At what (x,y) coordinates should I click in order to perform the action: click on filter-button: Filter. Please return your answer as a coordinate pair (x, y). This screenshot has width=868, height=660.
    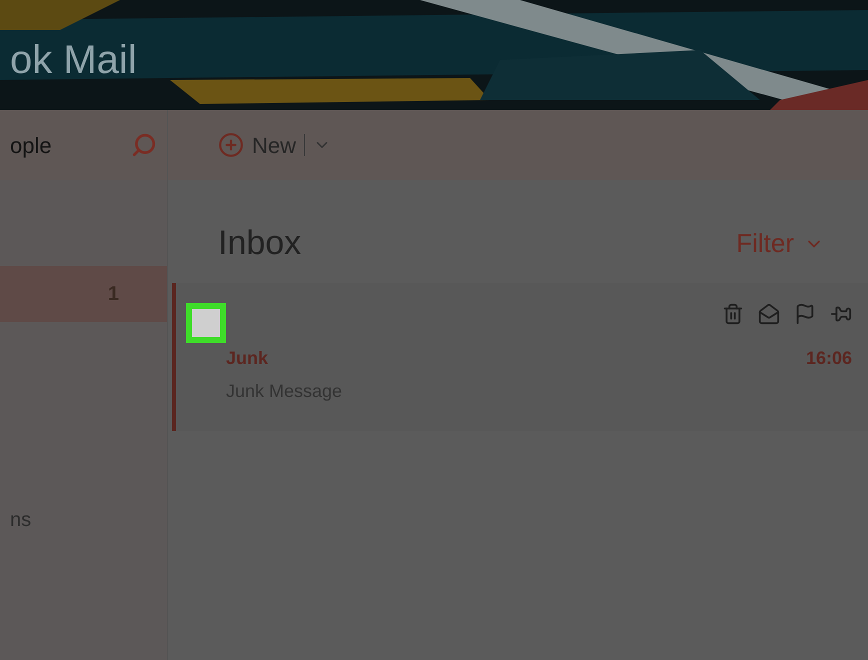
    Looking at the image, I should click on (780, 243).